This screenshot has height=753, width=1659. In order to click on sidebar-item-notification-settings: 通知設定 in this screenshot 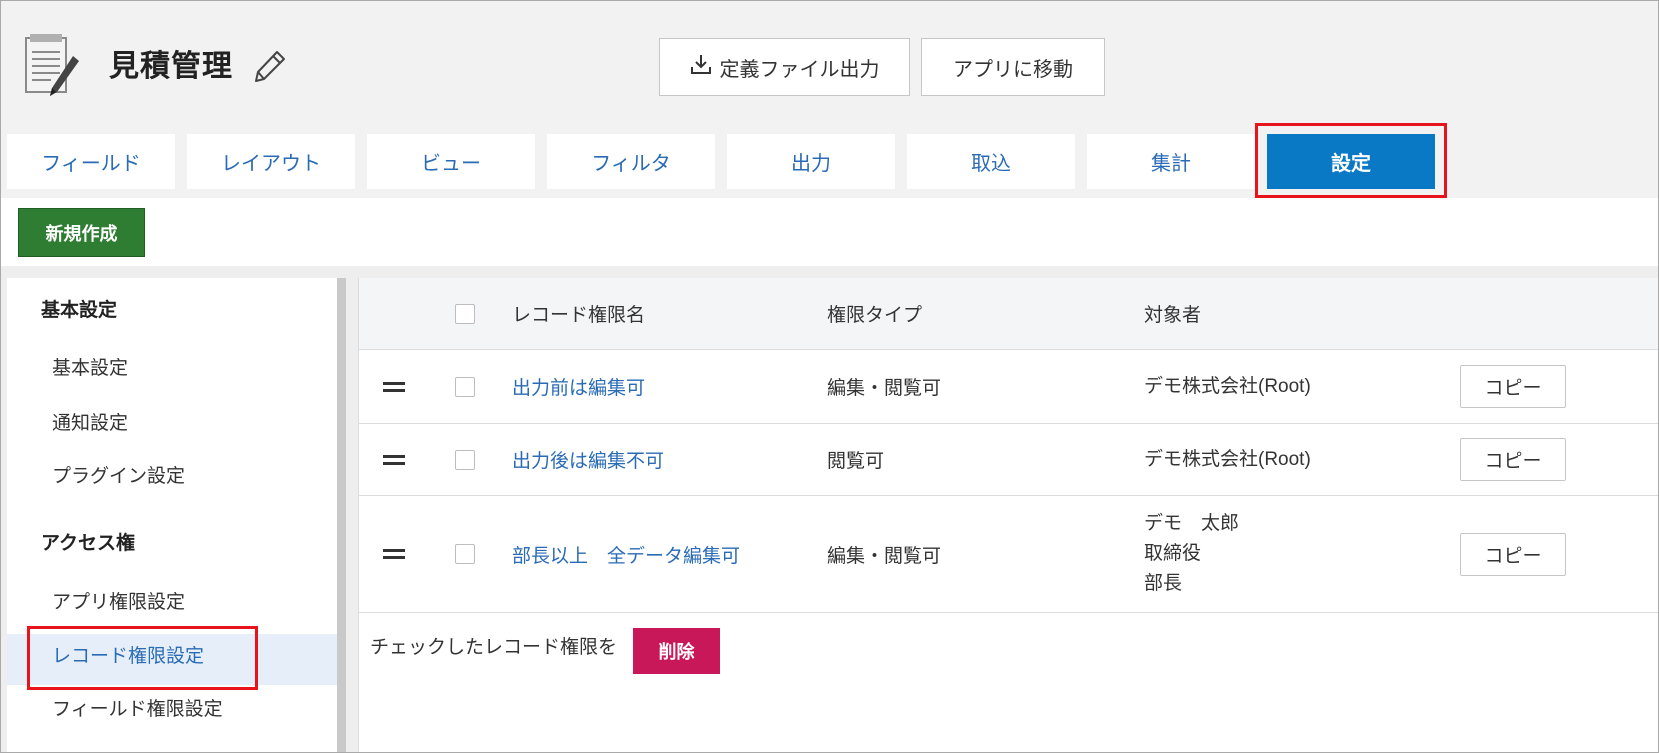, I will do `click(90, 424)`.